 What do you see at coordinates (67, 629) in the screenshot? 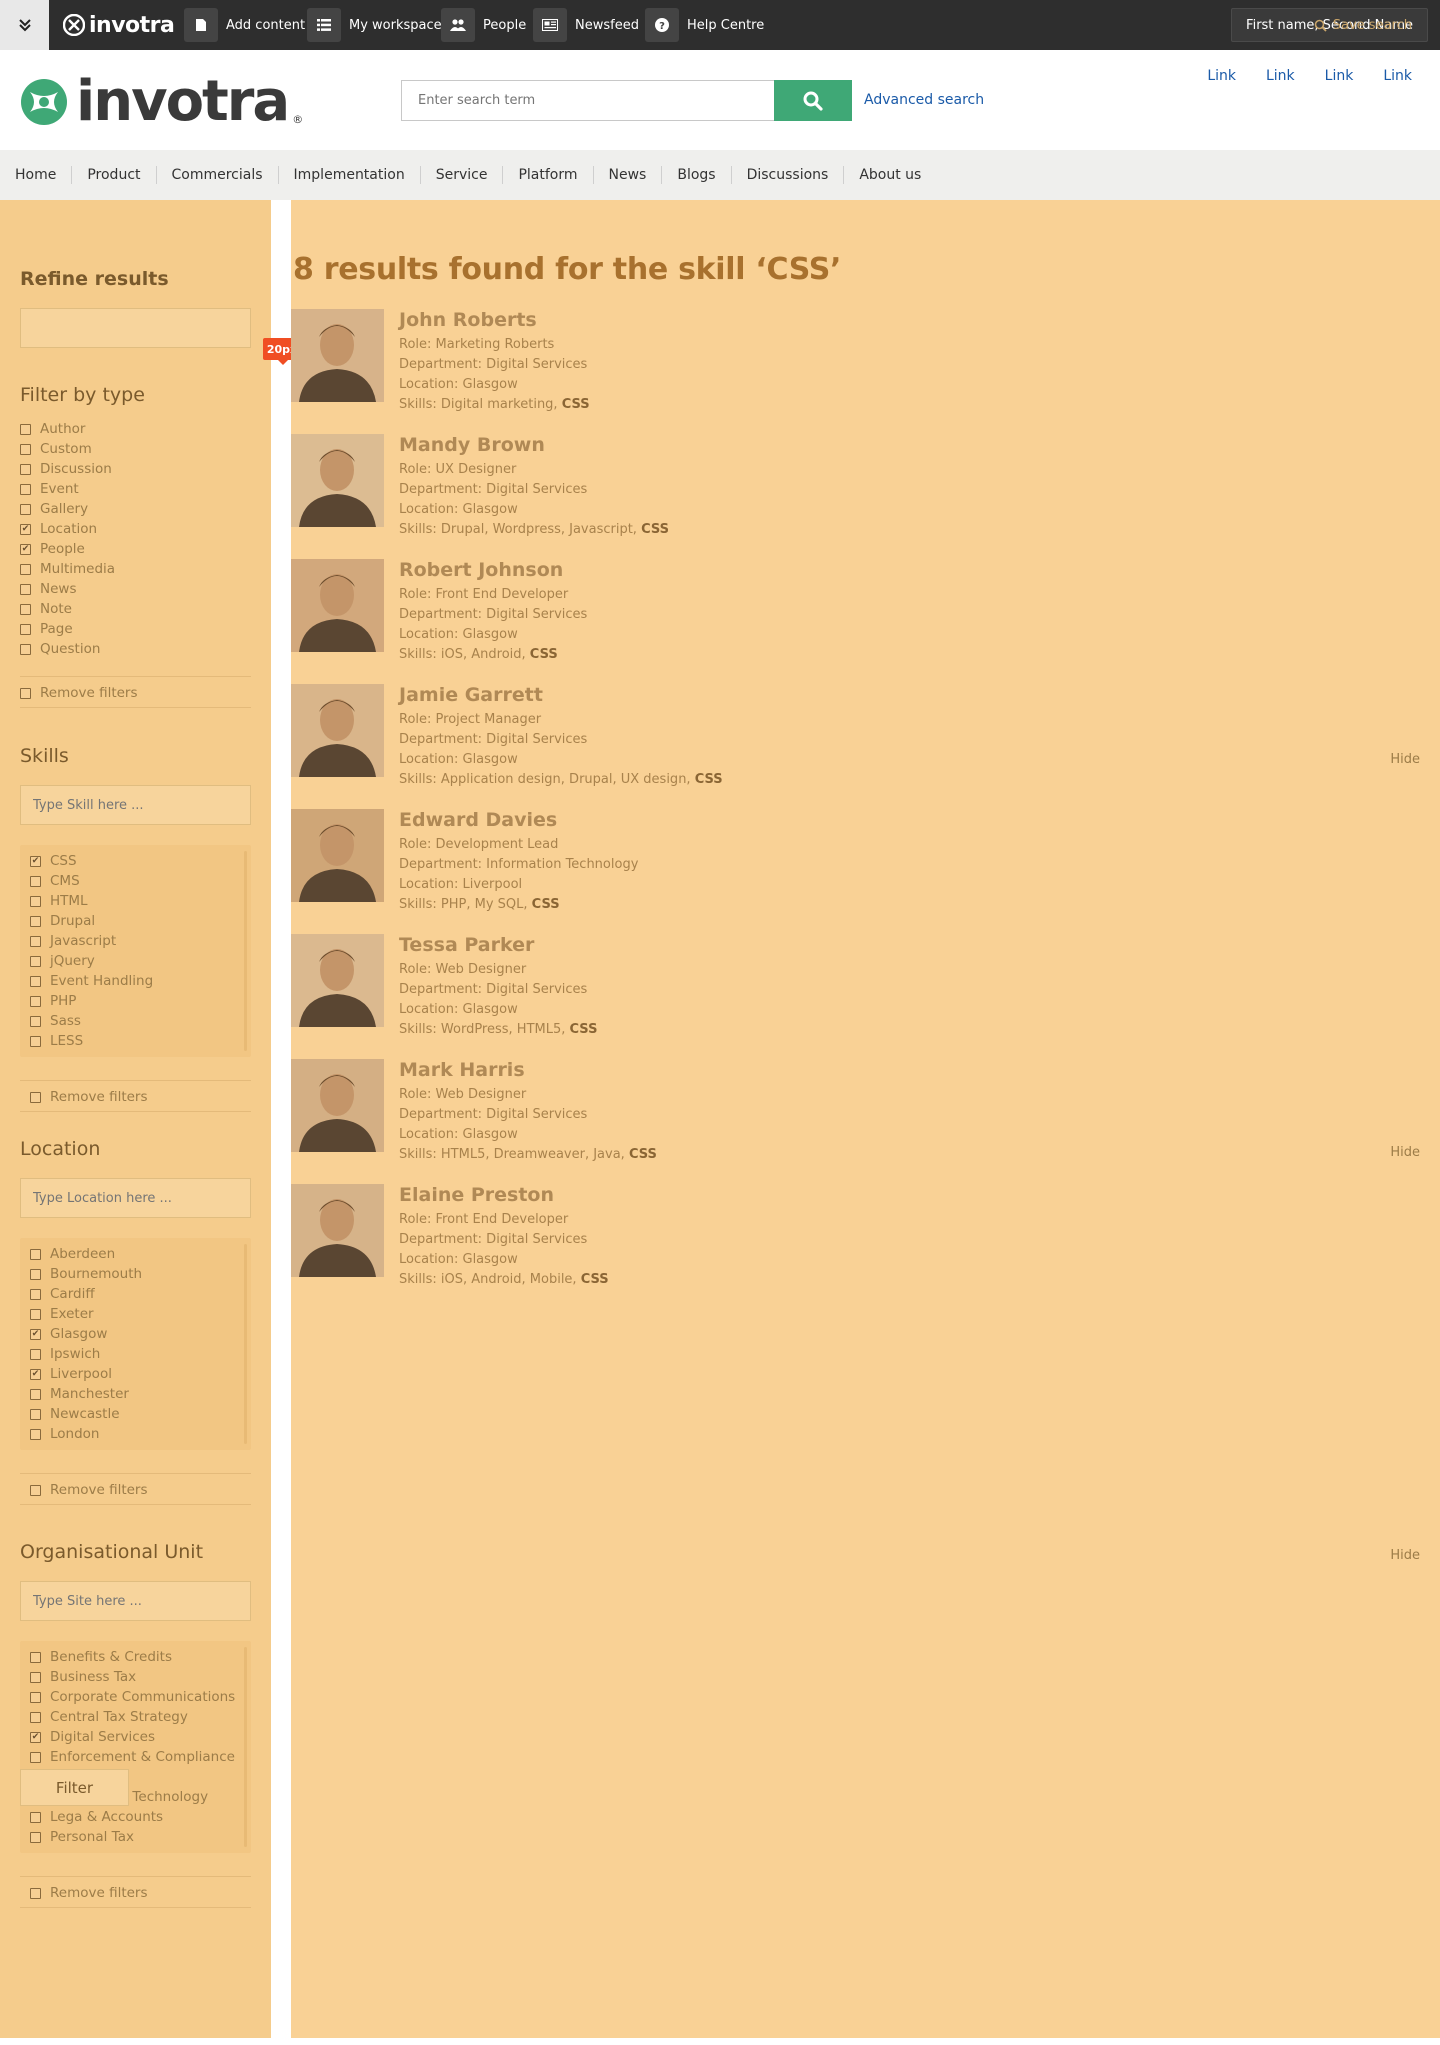
I see `filter-option: Page` at bounding box center [67, 629].